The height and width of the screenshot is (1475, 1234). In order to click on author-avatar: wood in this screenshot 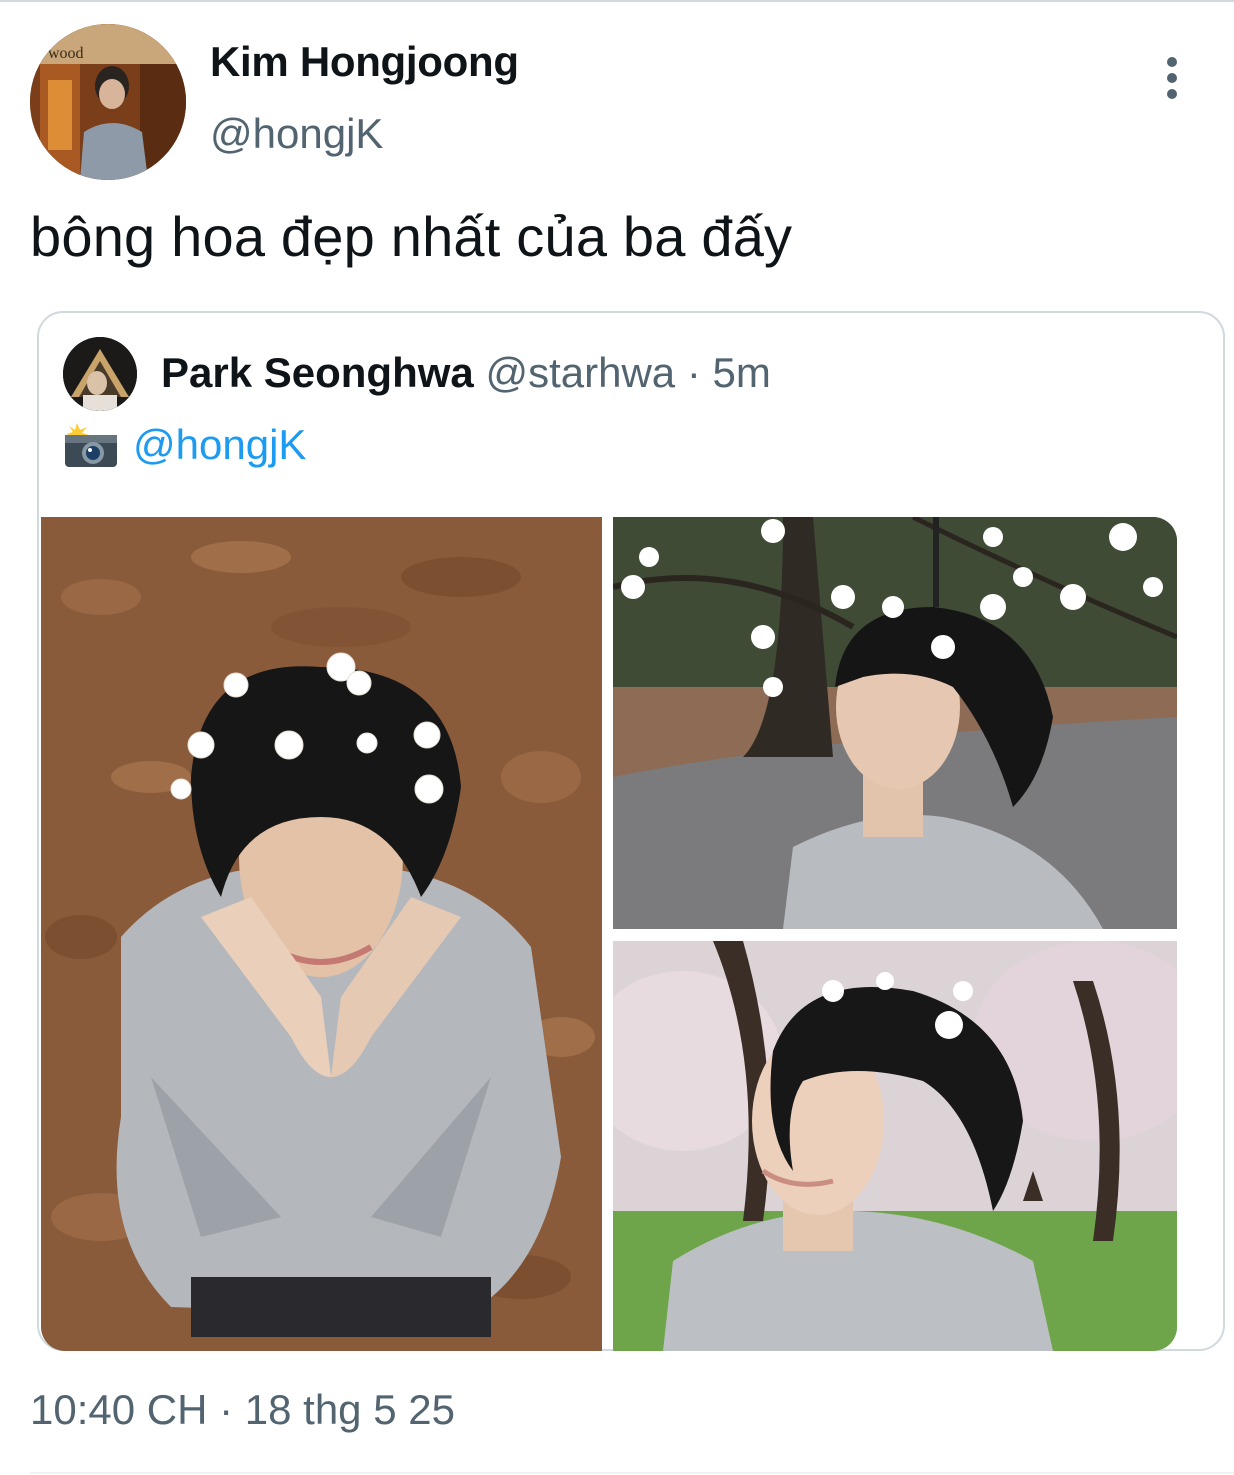, I will do `click(108, 102)`.